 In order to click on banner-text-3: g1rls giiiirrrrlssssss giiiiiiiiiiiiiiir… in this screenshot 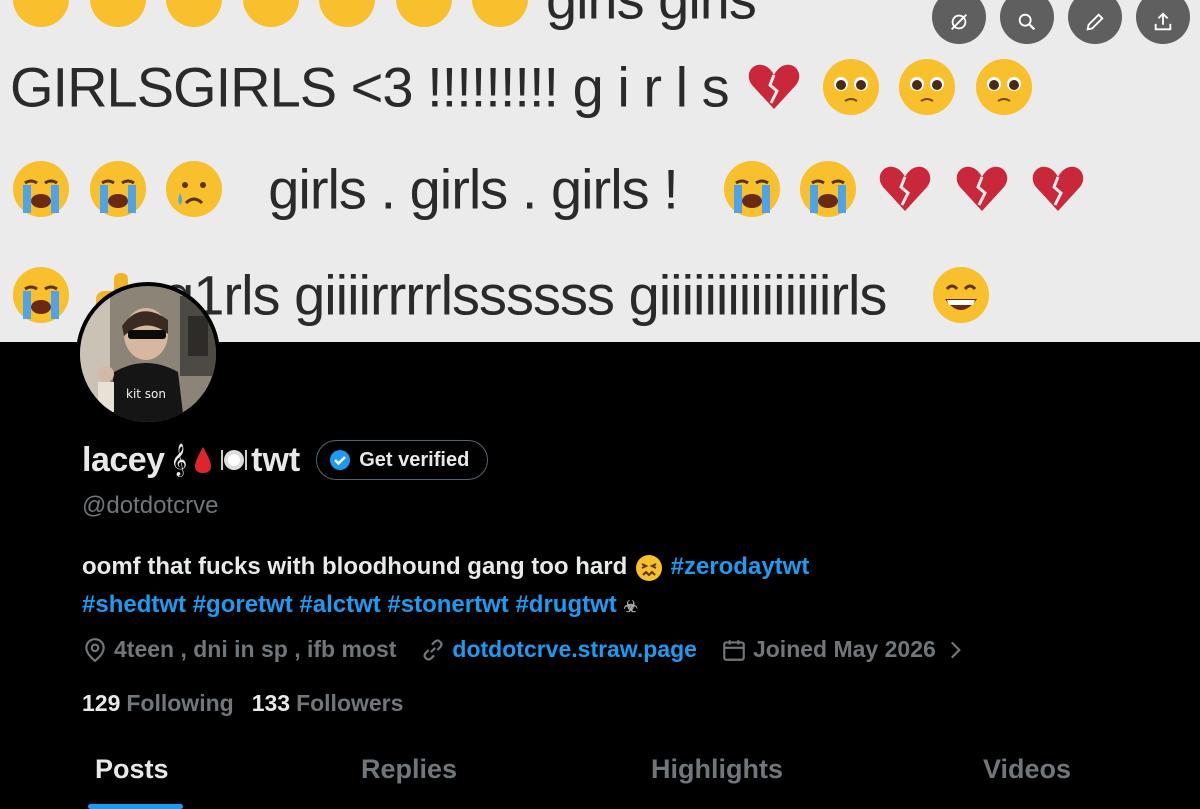, I will do `click(525, 295)`.